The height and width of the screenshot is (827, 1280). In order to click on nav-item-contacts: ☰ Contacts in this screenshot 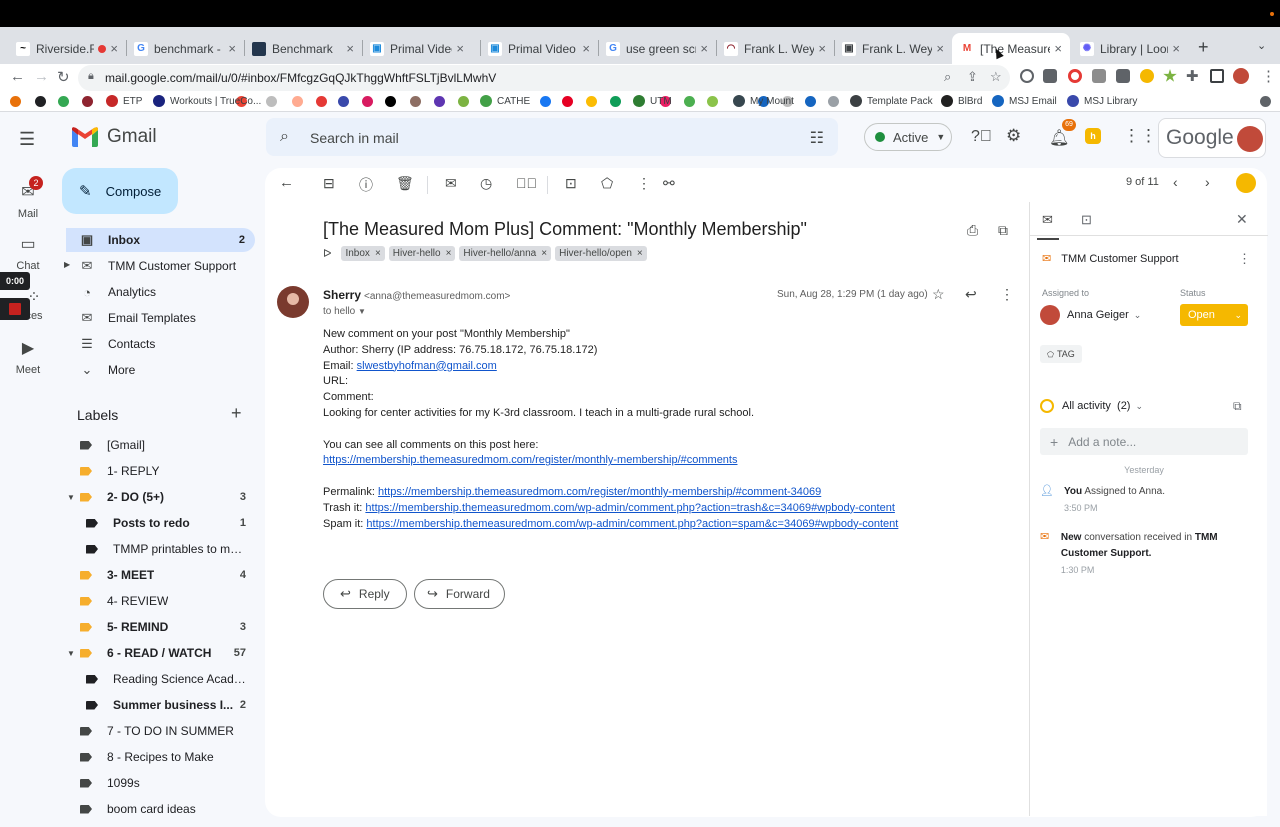, I will do `click(160, 344)`.